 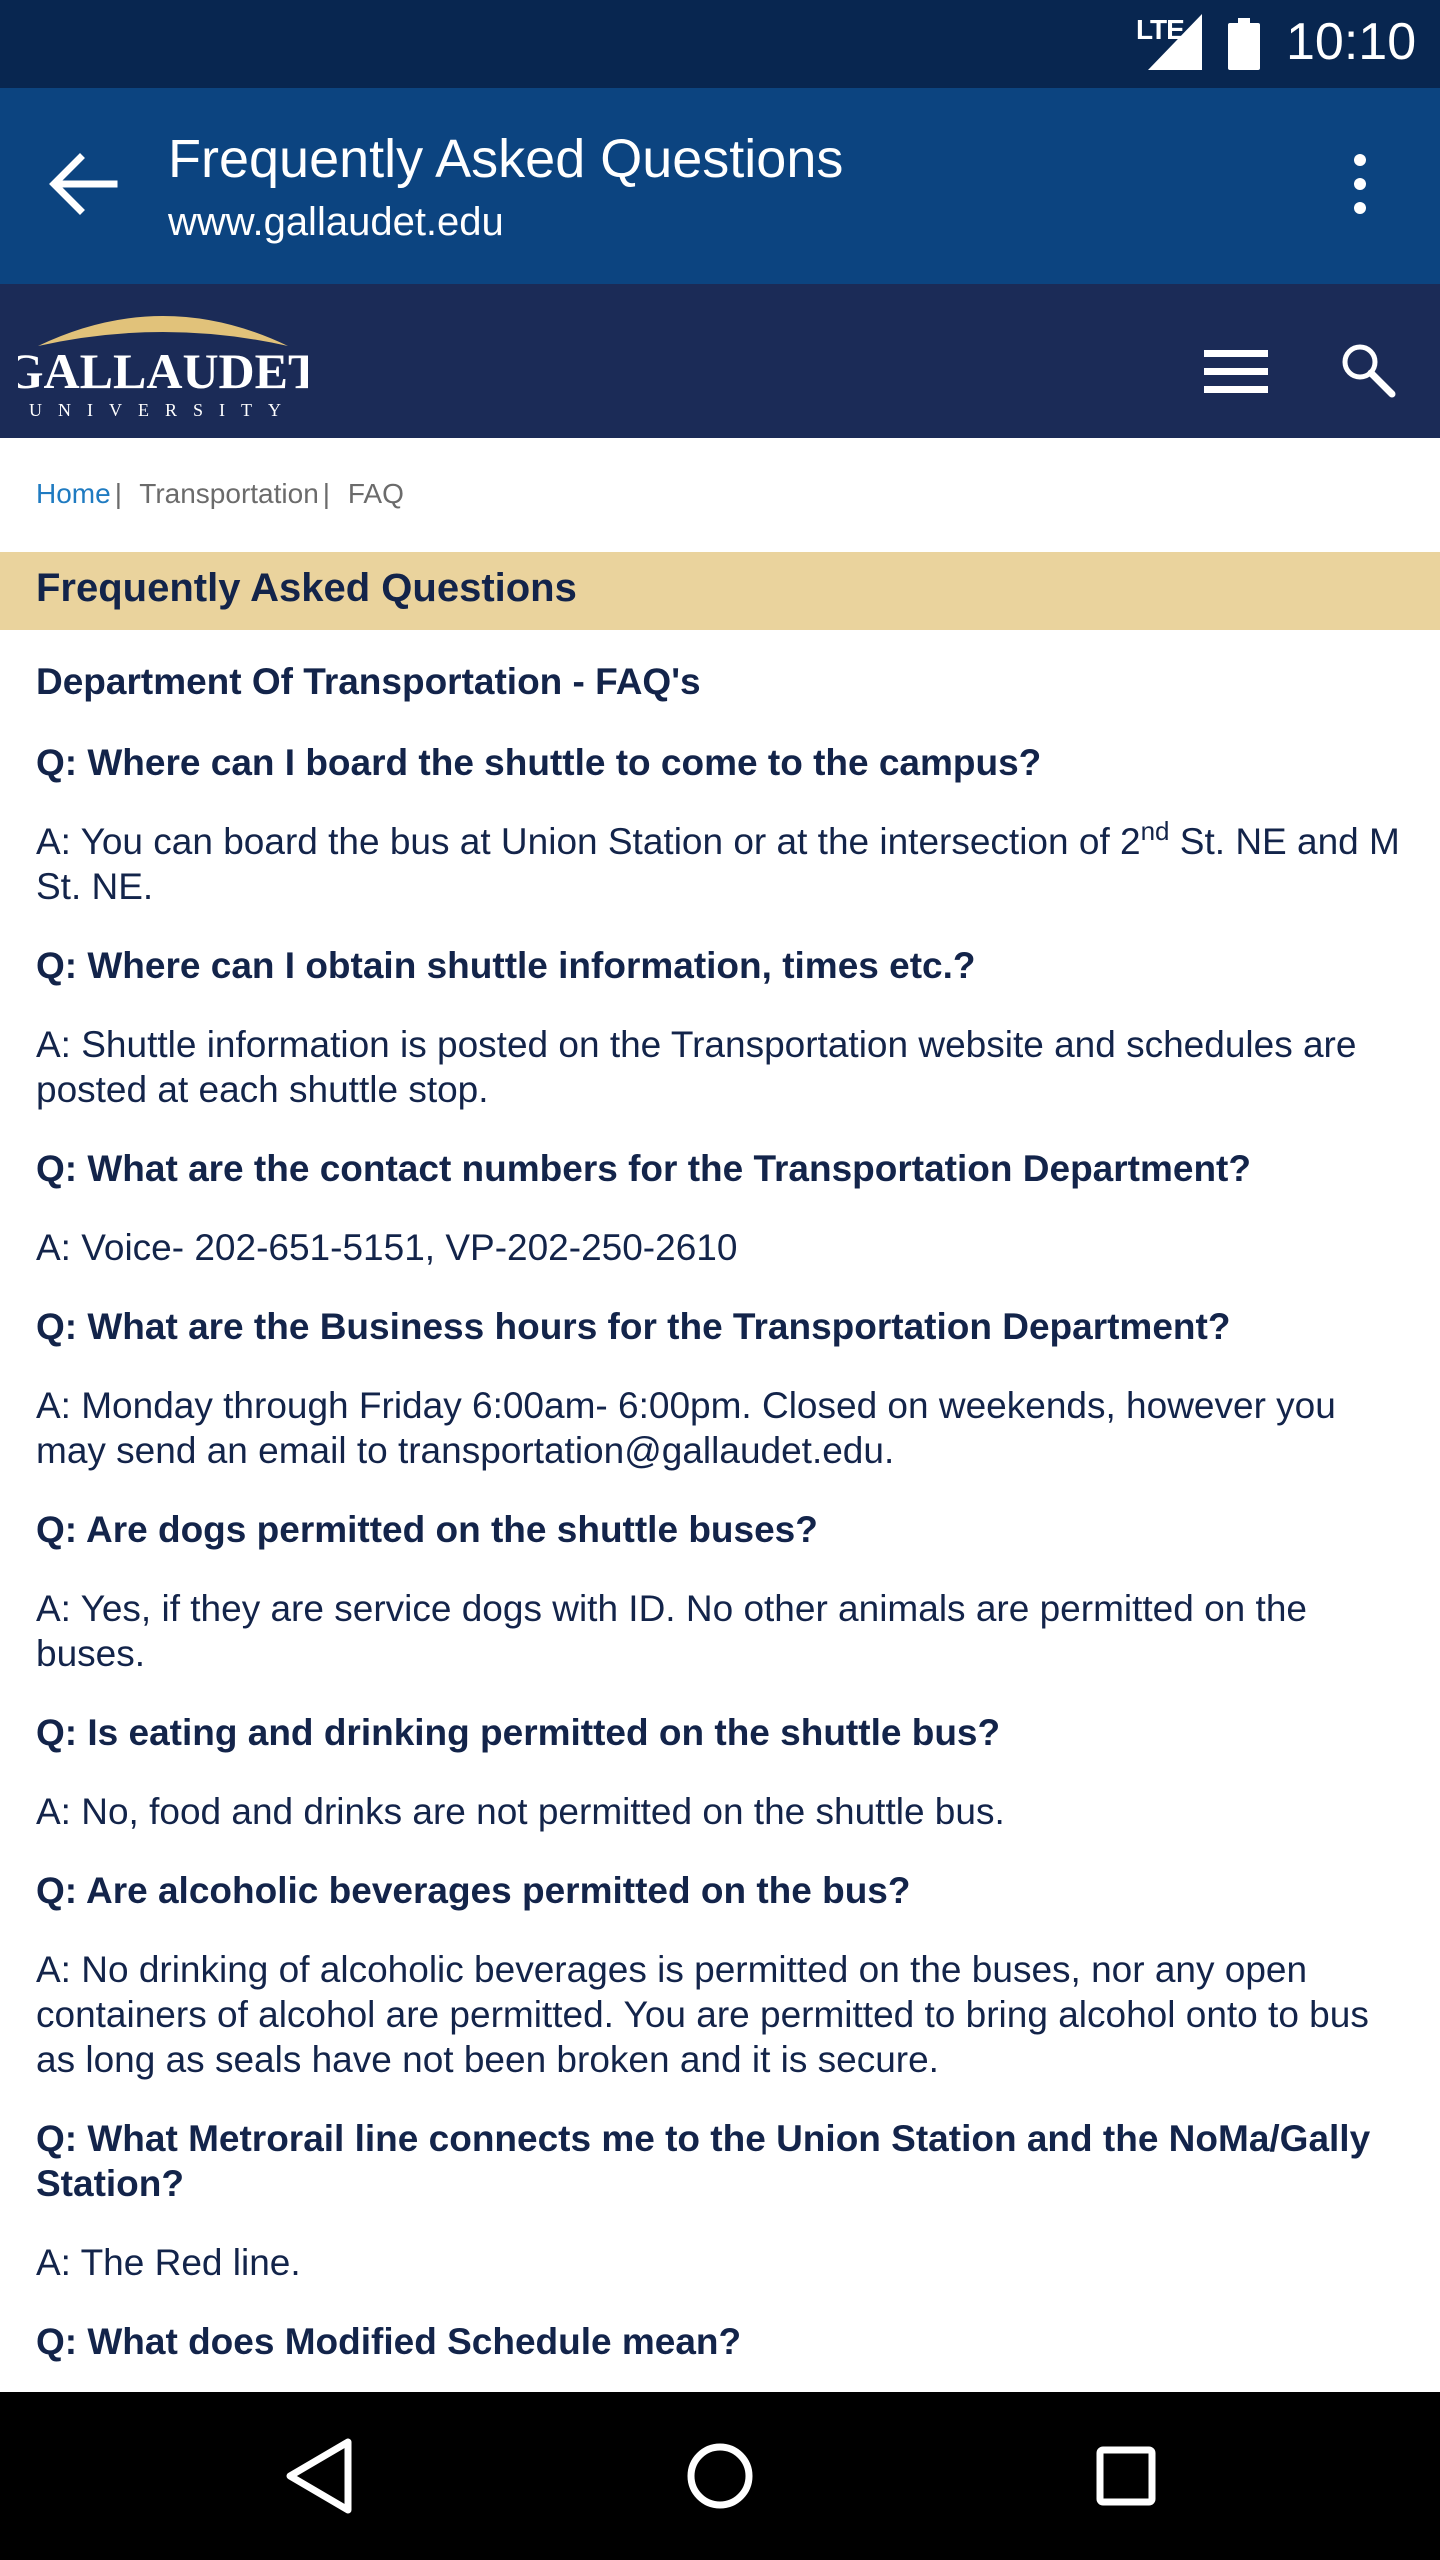 I want to click on home-circle-icon, so click(x=720, y=2476).